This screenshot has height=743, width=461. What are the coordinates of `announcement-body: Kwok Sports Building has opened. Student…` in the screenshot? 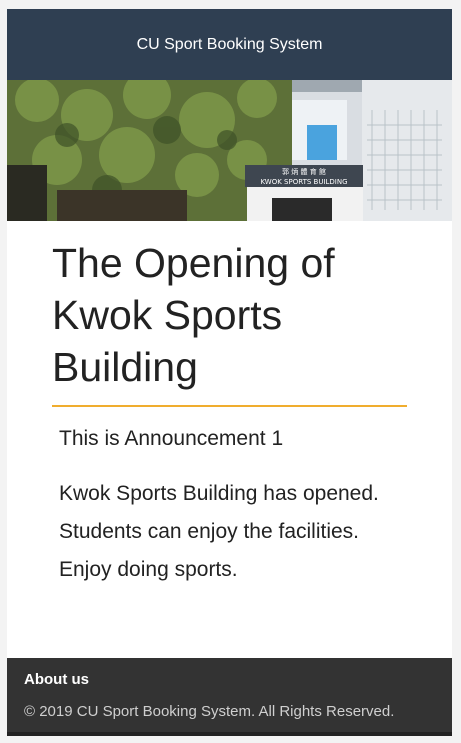 It's located at (219, 531).